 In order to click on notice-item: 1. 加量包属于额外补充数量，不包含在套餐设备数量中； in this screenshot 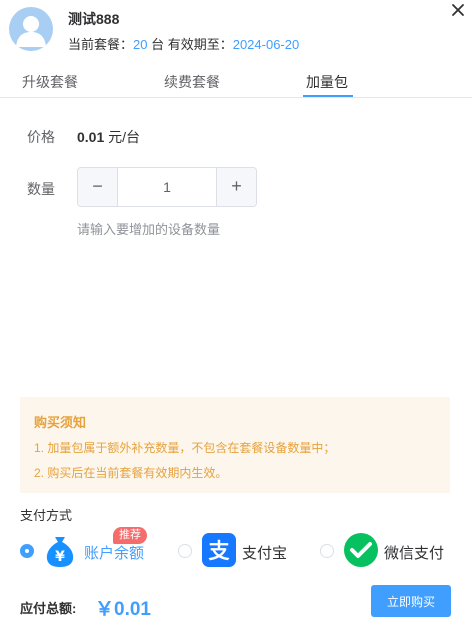, I will do `click(185, 448)`.